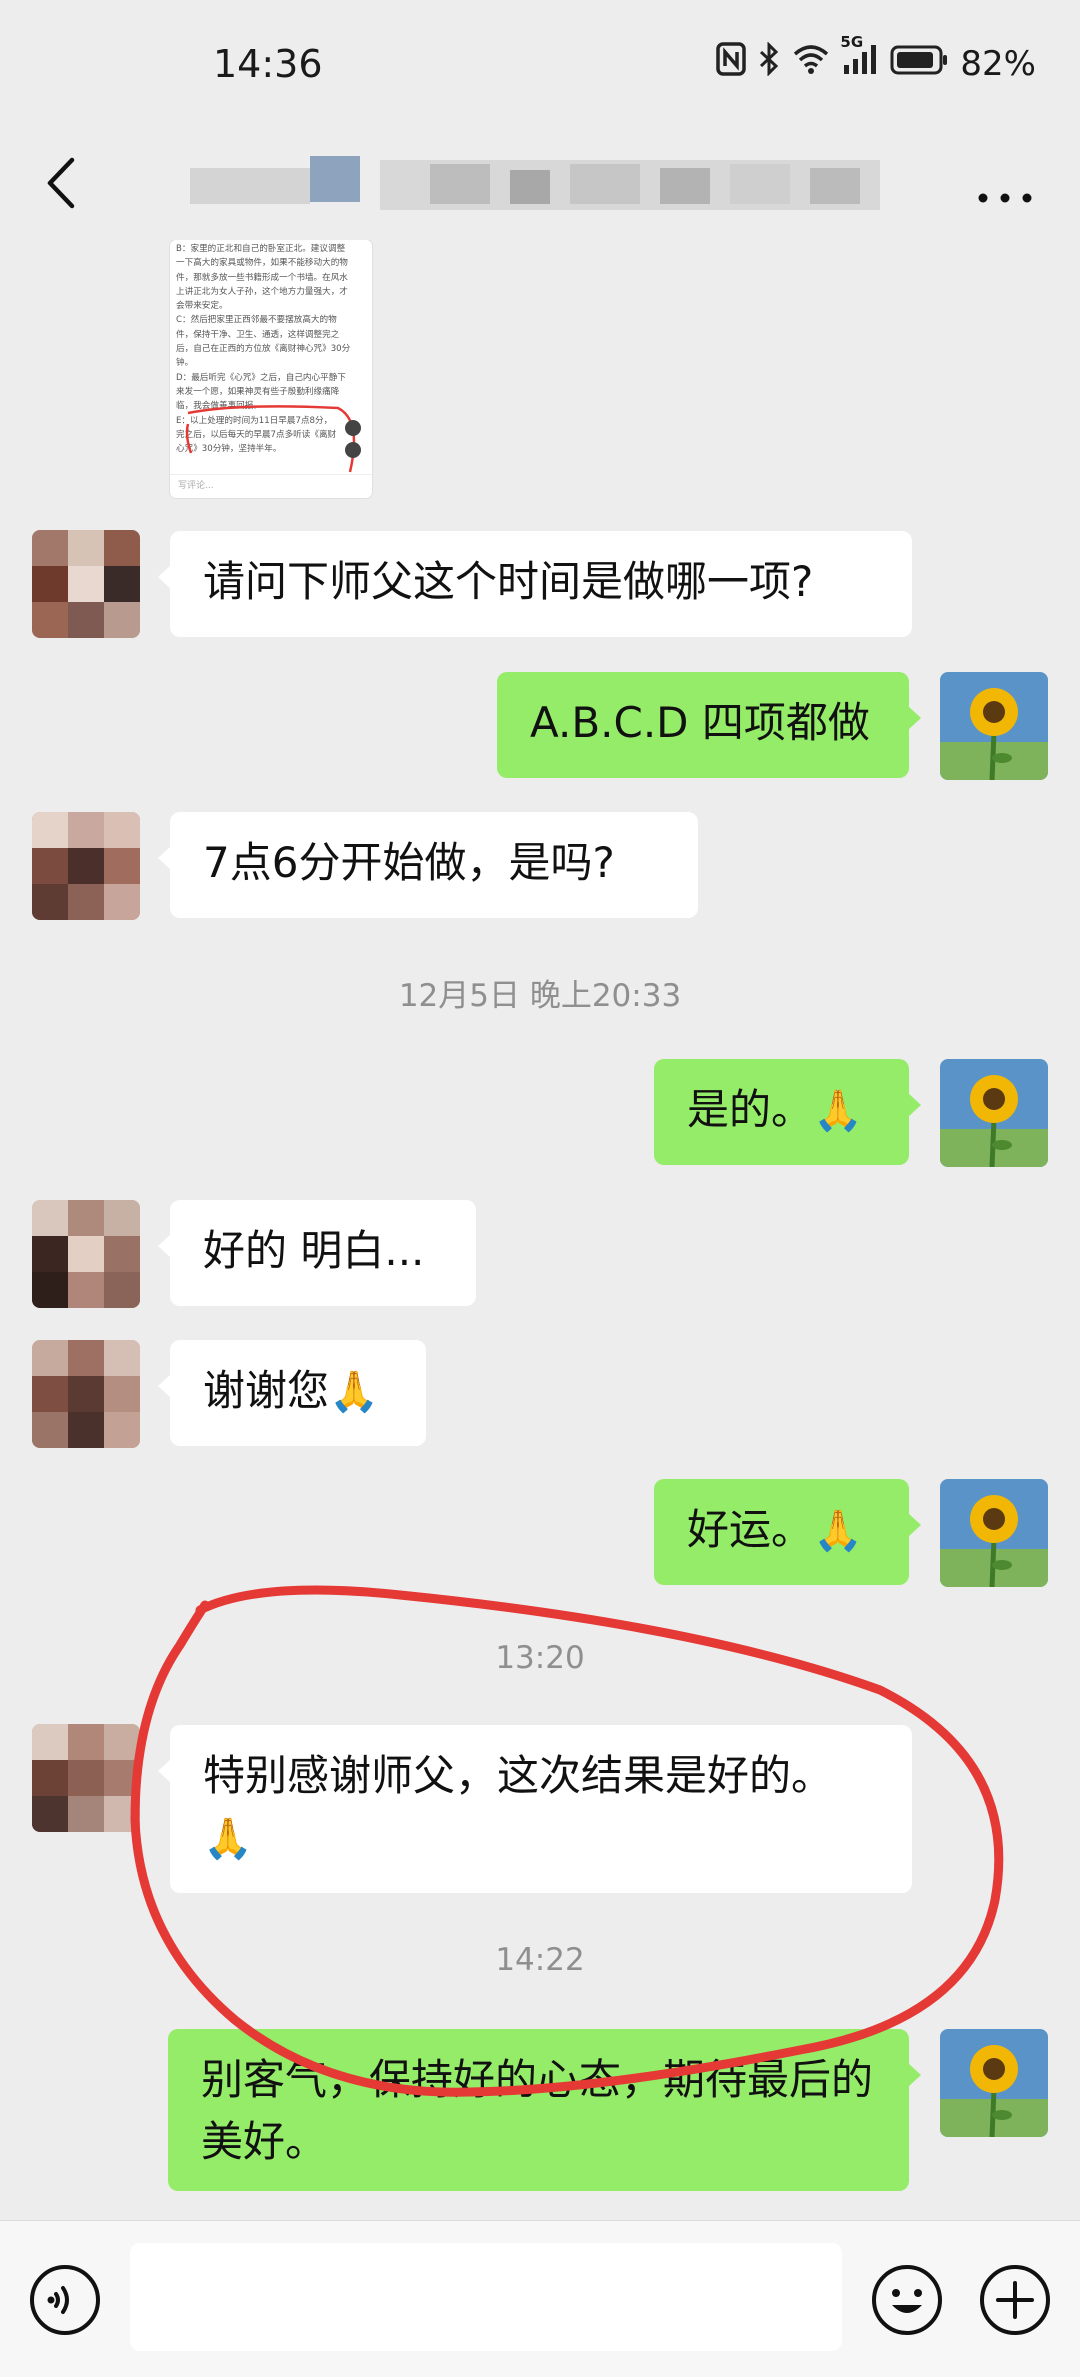 Image resolution: width=1080 pixels, height=2377 pixels. I want to click on voice-button, so click(65, 2300).